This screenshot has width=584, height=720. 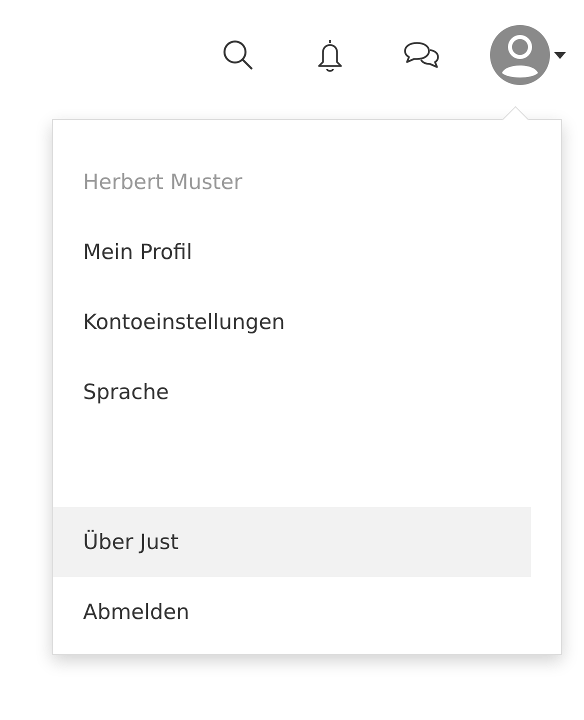 I want to click on chat-bubbles-icon, so click(x=422, y=55).